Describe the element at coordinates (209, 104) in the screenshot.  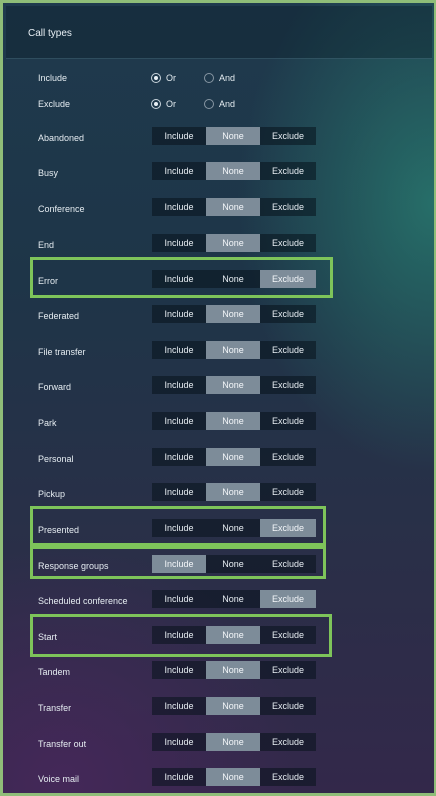
I see `radio-unselected-icon` at that location.